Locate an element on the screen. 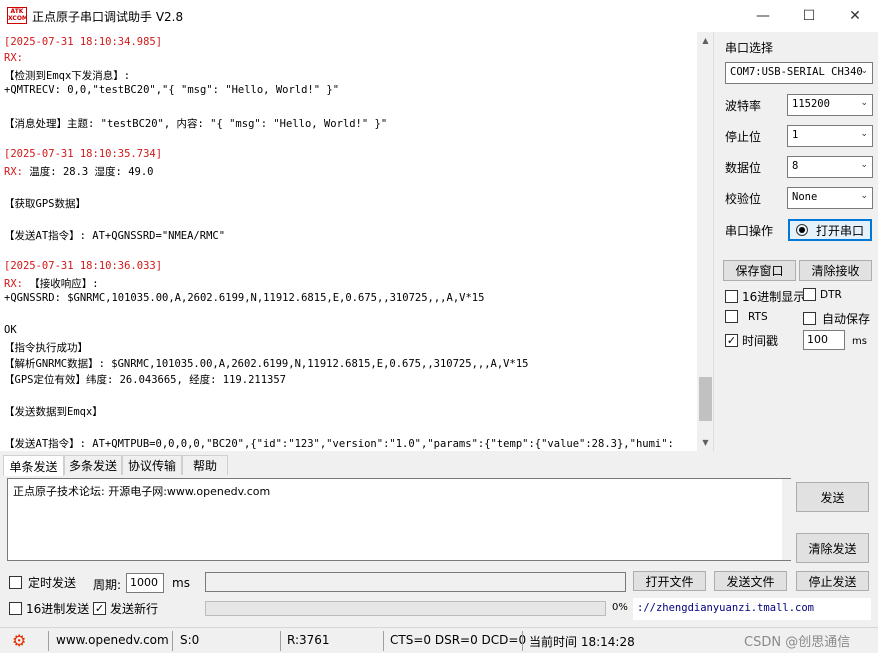 Image resolution: width=878 pixels, height=653 pixels. timestamp-checkbox: ✓ 时间戳 is located at coordinates (751, 340).